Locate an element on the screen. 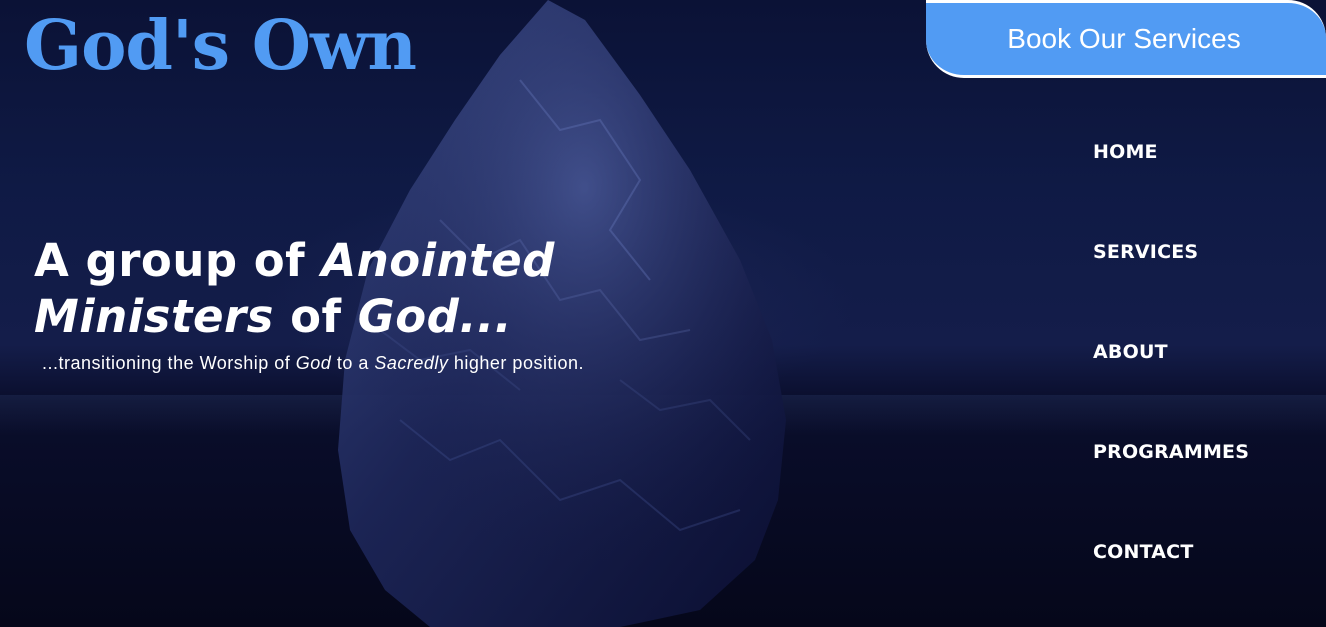  nav-item-about: ABOUT is located at coordinates (1171, 388).